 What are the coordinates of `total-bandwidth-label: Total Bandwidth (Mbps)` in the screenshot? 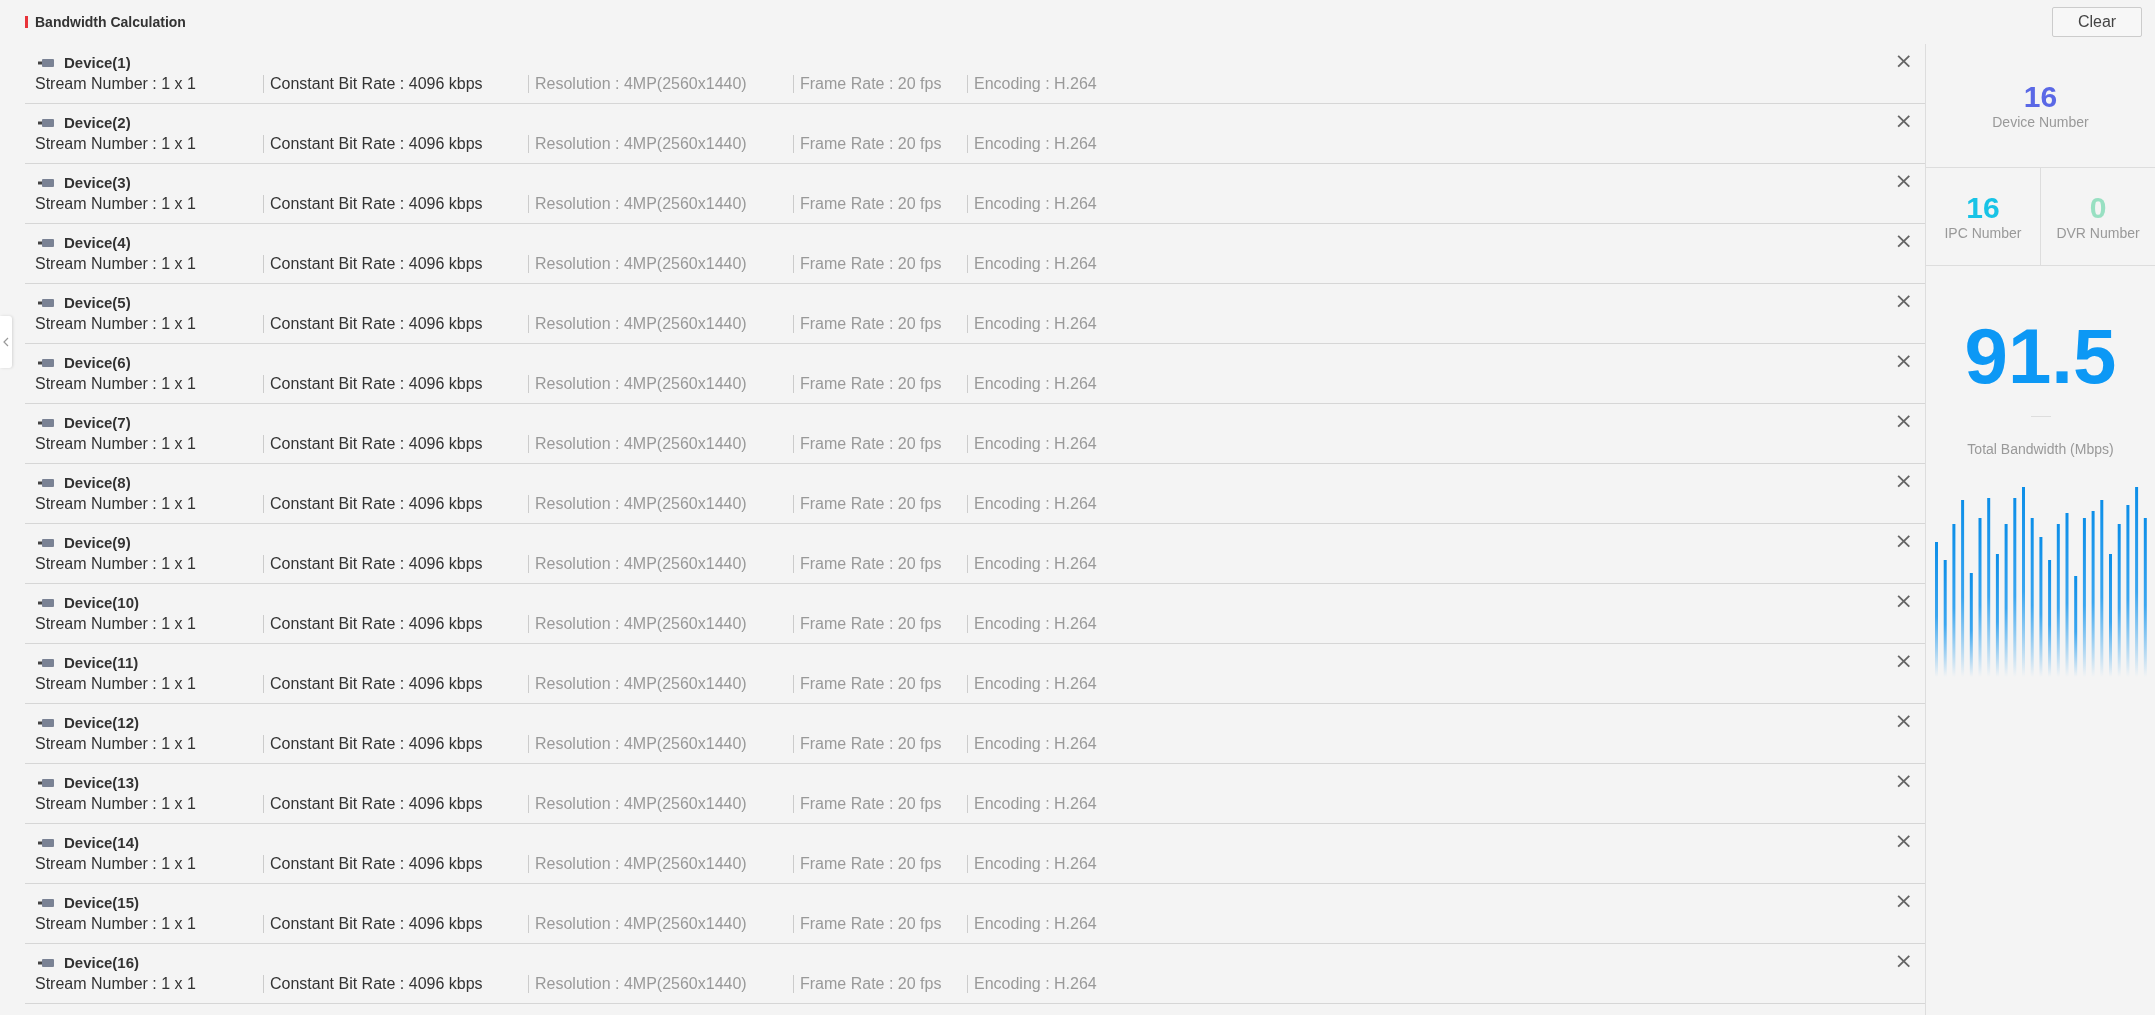 It's located at (2040, 448).